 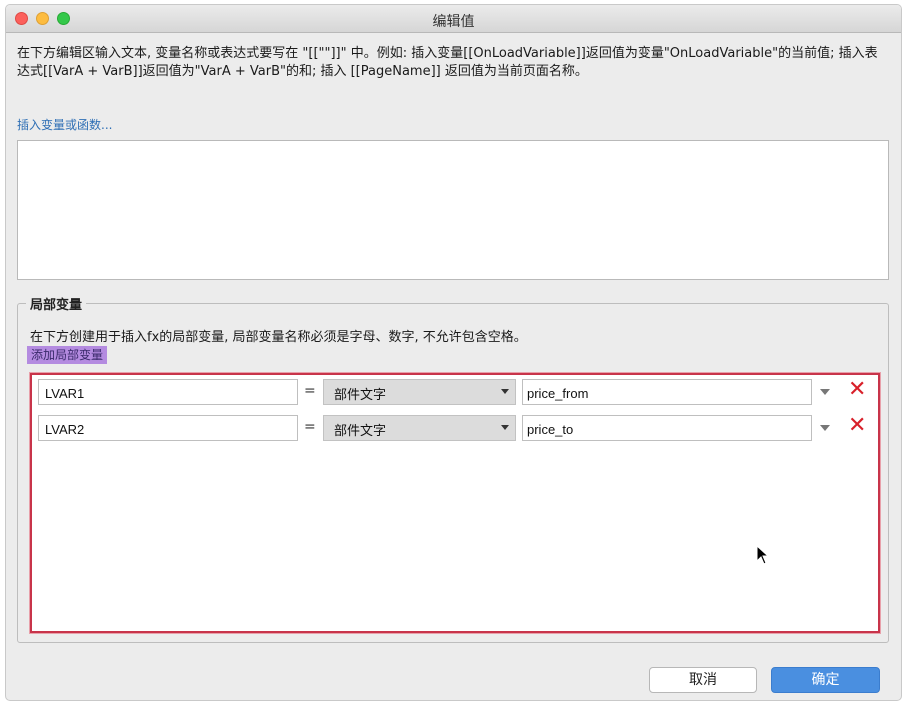 I want to click on local-variable-row: LVAR2 = 部件文字 price_to ✕, so click(x=455, y=428).